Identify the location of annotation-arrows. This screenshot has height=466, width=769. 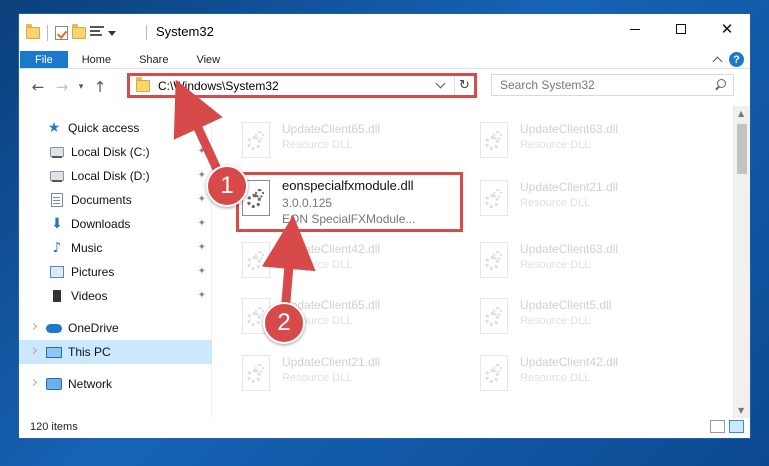
(244, 198).